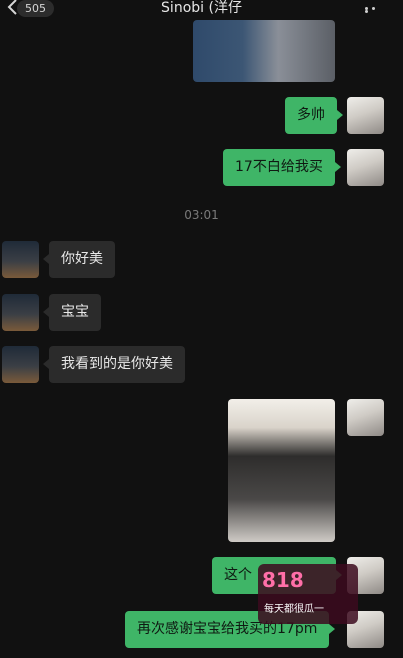 Image resolution: width=403 pixels, height=658 pixels. I want to click on message-bubble-outgoing: 17不白给我买, so click(282, 167).